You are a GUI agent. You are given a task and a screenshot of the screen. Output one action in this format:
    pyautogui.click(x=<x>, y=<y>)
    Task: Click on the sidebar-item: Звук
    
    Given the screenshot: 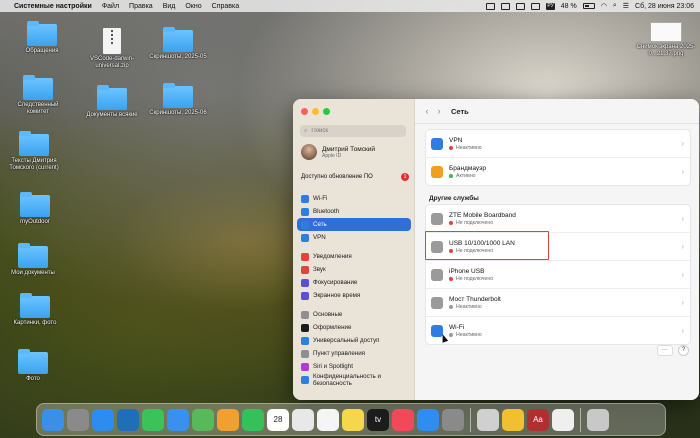 What is the action you would take?
    pyautogui.click(x=354, y=269)
    